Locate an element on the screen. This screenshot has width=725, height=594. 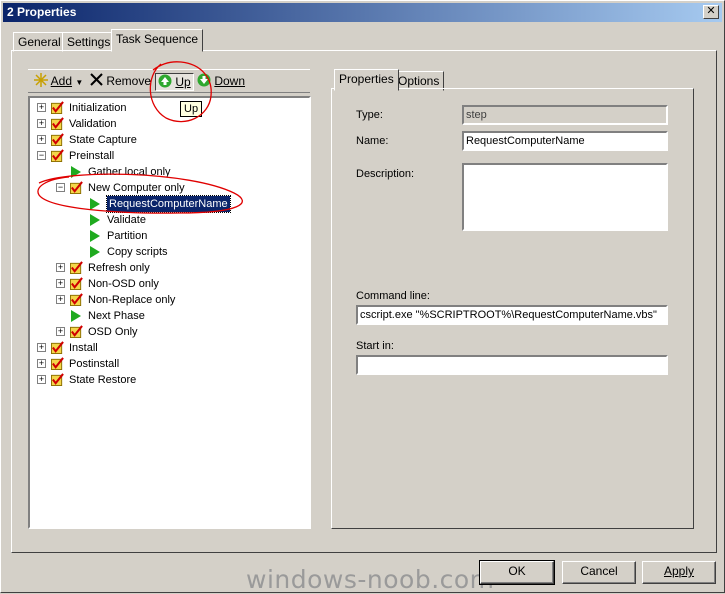
tree-row: + Non-OSD only is located at coordinates (169, 284).